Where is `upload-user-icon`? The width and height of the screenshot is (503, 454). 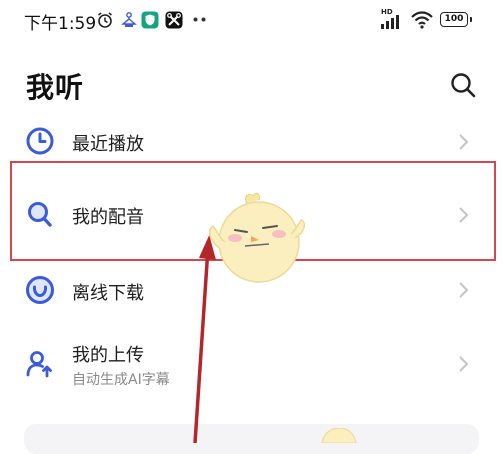
upload-user-icon is located at coordinates (39, 364).